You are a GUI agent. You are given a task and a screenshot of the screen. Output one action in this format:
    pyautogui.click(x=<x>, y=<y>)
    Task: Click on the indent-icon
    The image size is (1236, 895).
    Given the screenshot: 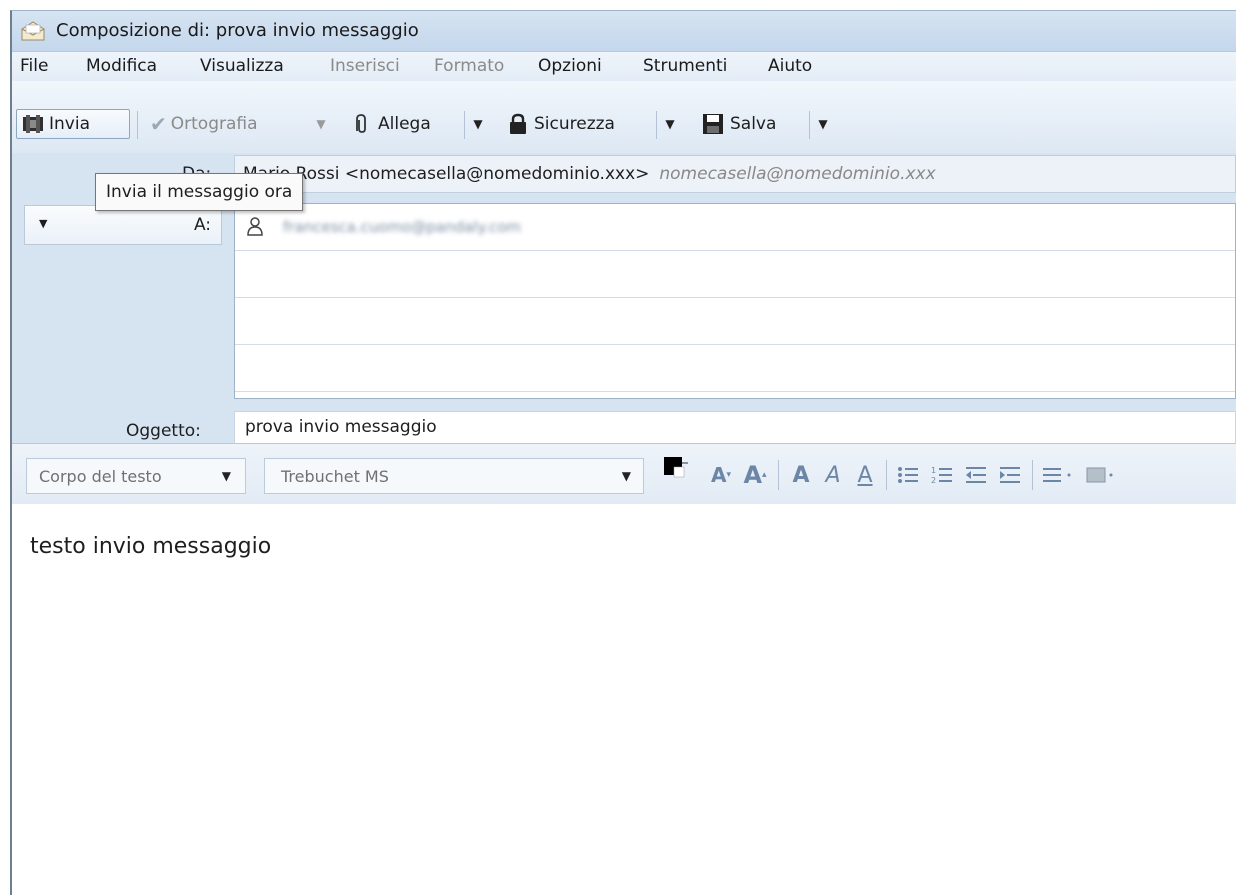 What is the action you would take?
    pyautogui.click(x=1010, y=475)
    